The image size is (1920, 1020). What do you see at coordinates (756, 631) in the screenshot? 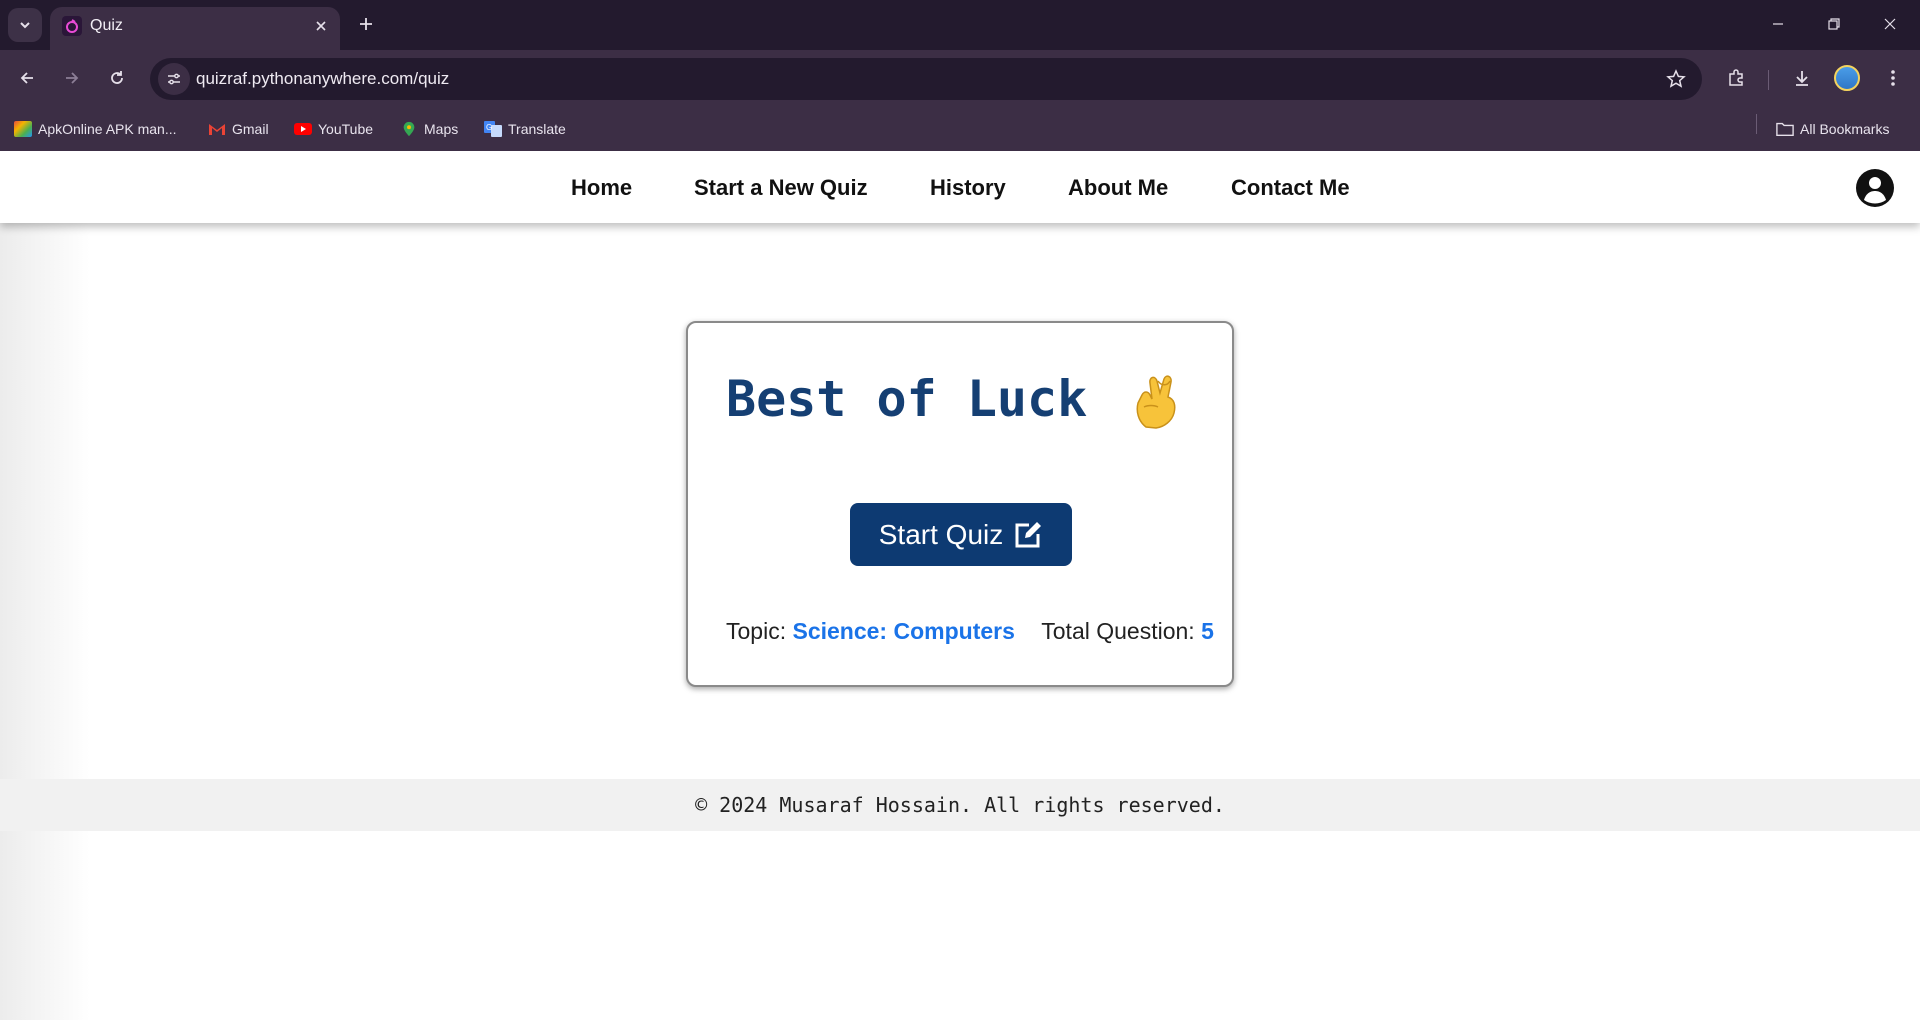
I see `topic-label: Topic:` at bounding box center [756, 631].